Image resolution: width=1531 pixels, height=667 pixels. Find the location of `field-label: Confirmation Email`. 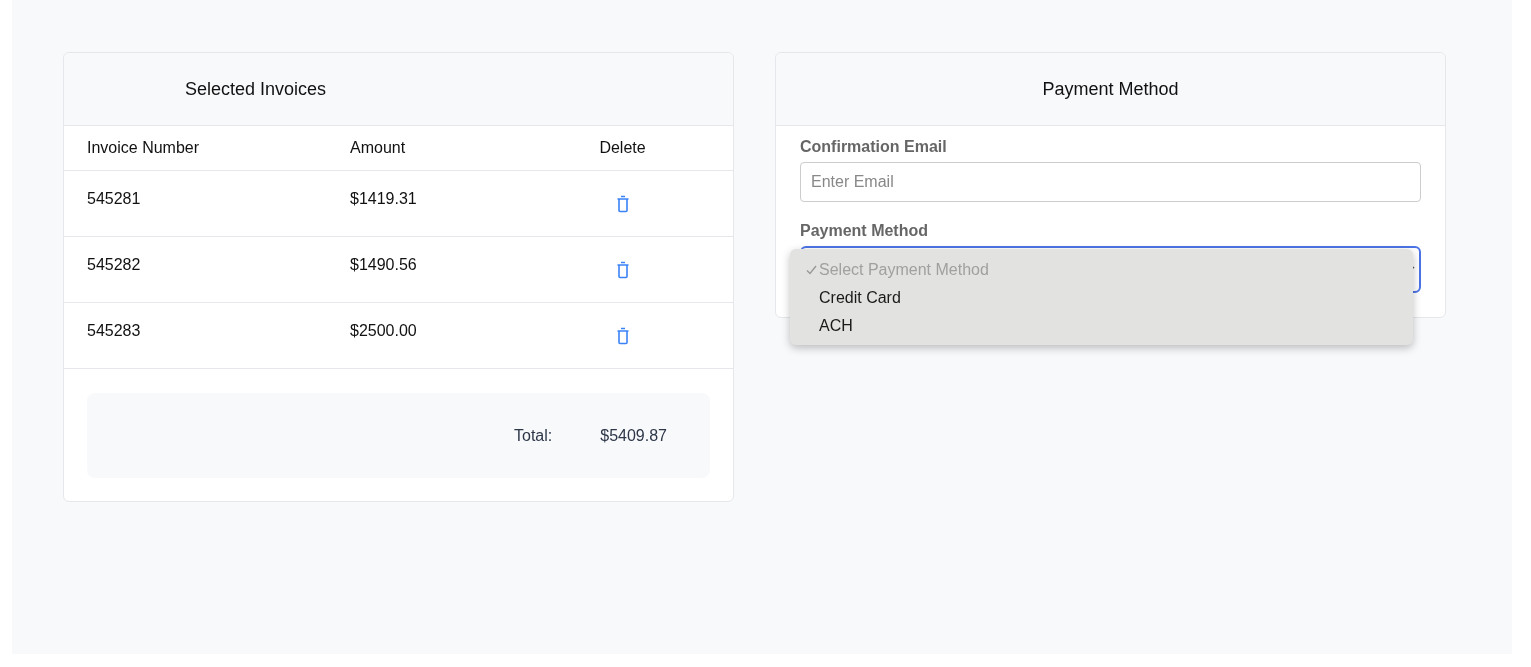

field-label: Confirmation Email is located at coordinates (874, 147).